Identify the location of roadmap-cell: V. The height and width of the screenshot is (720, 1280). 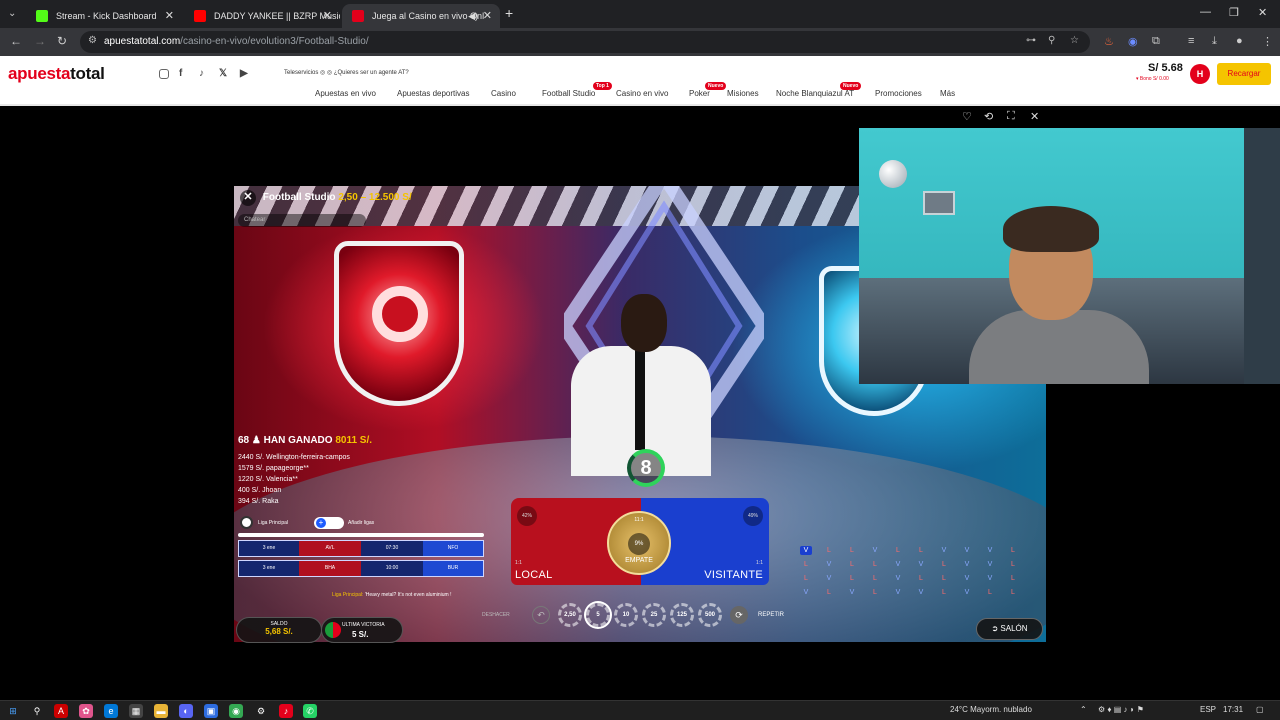
(829, 564).